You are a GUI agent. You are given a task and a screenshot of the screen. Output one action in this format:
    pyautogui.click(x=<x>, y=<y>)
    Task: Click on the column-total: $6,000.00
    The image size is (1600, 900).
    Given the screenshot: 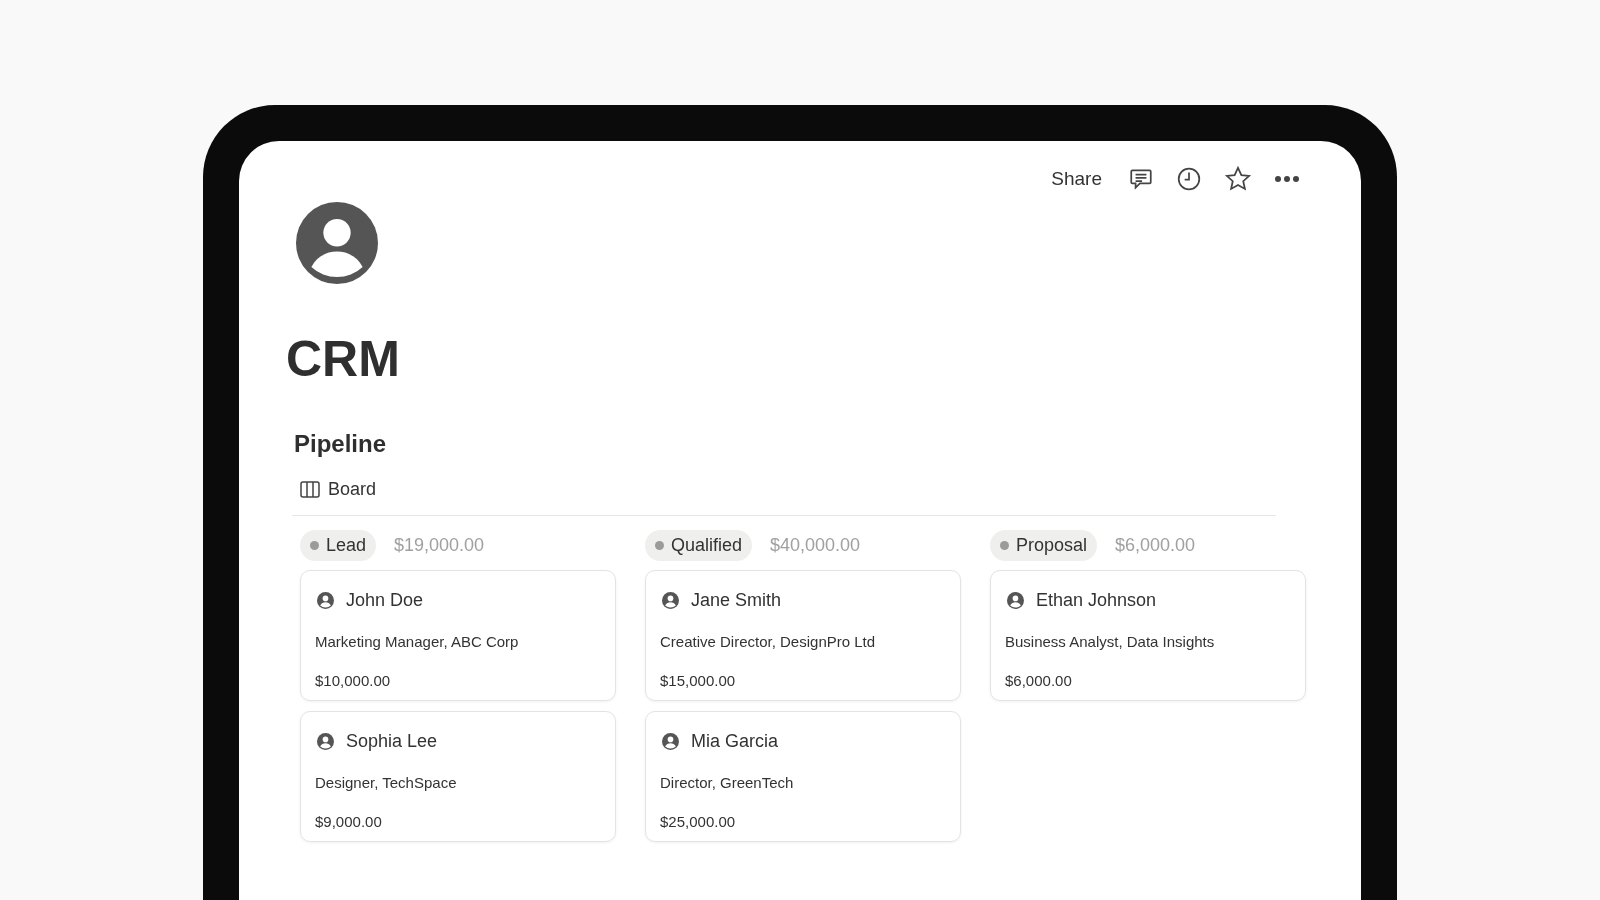 What is the action you would take?
    pyautogui.click(x=1155, y=545)
    